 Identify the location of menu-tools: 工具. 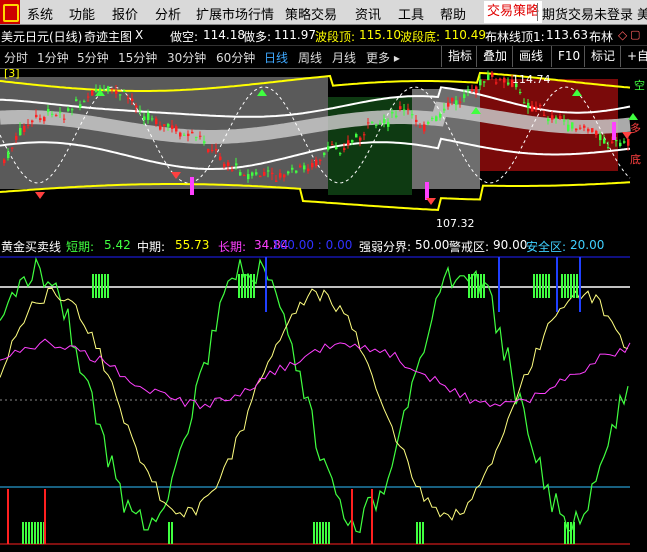
(411, 13).